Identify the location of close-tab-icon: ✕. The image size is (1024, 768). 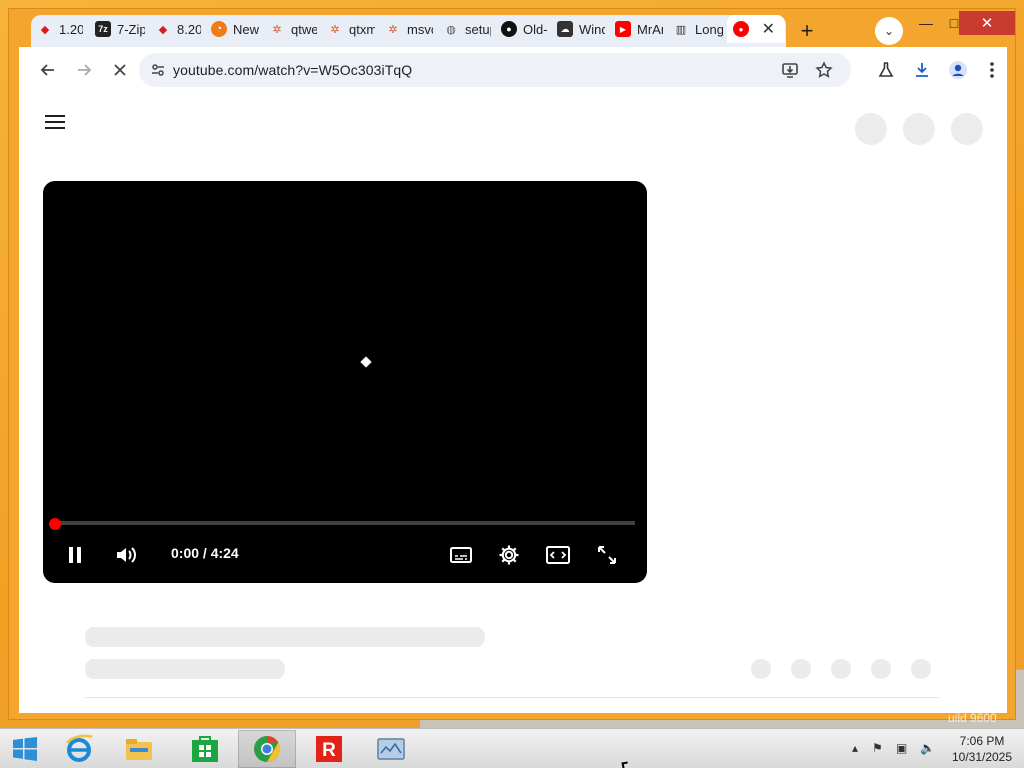
(768, 29).